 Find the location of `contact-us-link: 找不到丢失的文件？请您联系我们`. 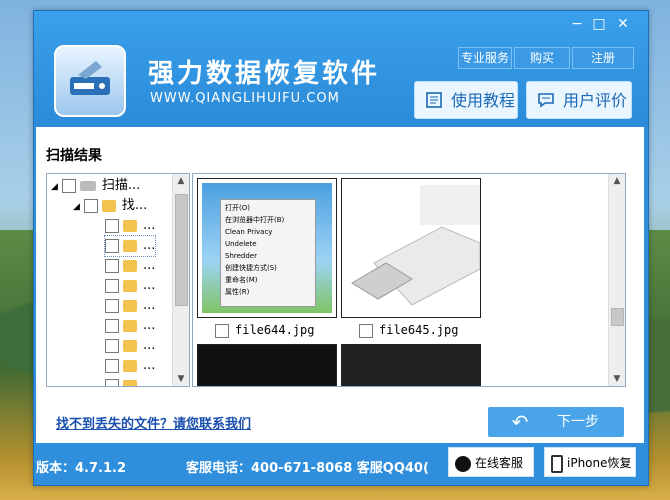

contact-us-link: 找不到丢失的文件？请您联系我们 is located at coordinates (153, 422).